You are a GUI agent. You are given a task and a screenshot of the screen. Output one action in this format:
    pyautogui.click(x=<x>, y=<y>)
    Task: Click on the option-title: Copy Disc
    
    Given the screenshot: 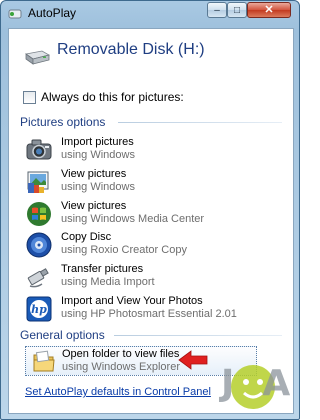 What is the action you would take?
    pyautogui.click(x=86, y=237)
    